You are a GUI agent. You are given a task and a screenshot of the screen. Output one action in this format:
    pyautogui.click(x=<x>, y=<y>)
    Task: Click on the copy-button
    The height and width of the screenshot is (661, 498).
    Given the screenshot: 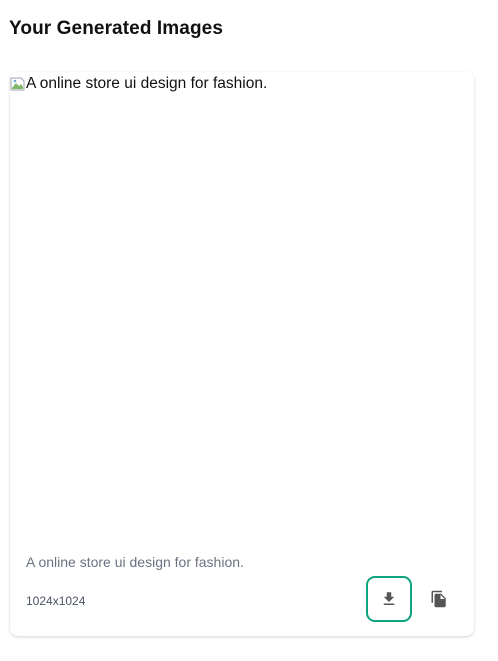 What is the action you would take?
    pyautogui.click(x=439, y=599)
    